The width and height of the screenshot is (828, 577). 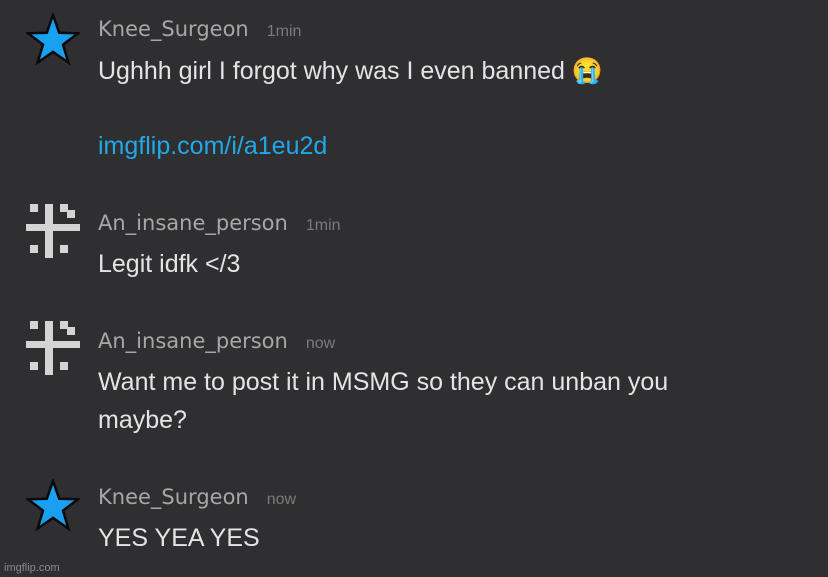 I want to click on imgflip-watermark: imgflip.com, so click(x=32, y=568).